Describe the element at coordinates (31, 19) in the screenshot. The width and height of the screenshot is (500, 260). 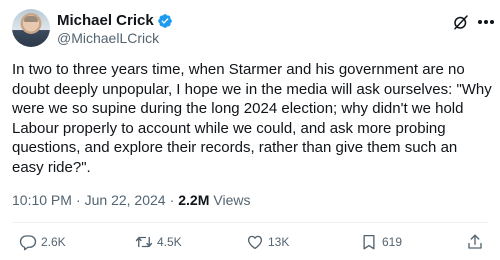
I see `avatar-hair` at that location.